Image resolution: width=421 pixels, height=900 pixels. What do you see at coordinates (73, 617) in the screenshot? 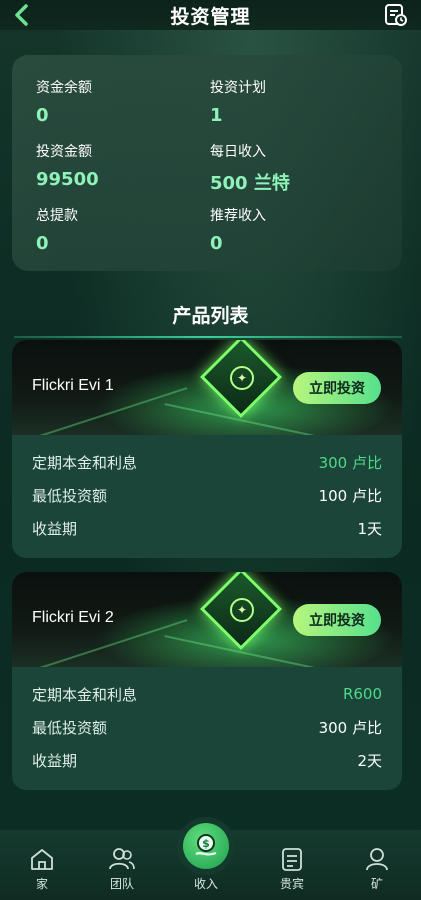
I see `product-name: Flickri Evi 2` at bounding box center [73, 617].